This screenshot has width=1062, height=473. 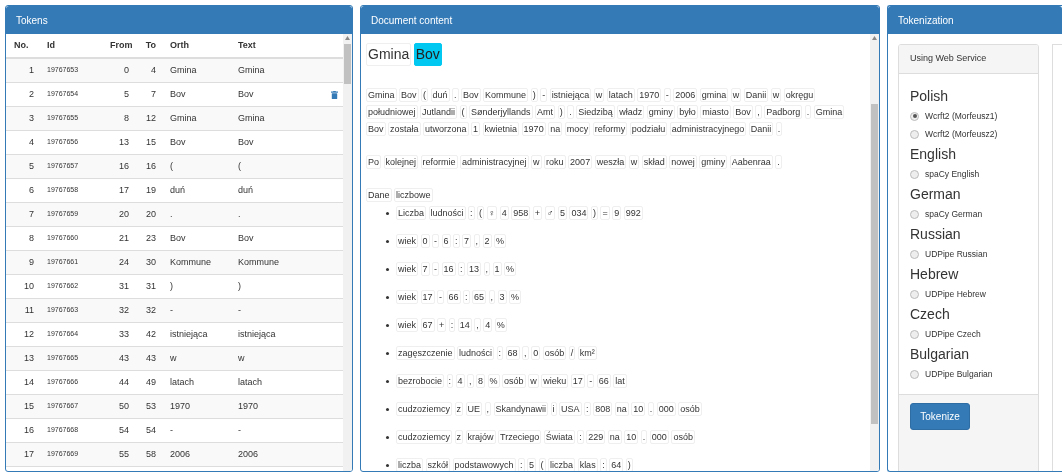 What do you see at coordinates (506, 95) in the screenshot?
I see `word-token: Kommune` at bounding box center [506, 95].